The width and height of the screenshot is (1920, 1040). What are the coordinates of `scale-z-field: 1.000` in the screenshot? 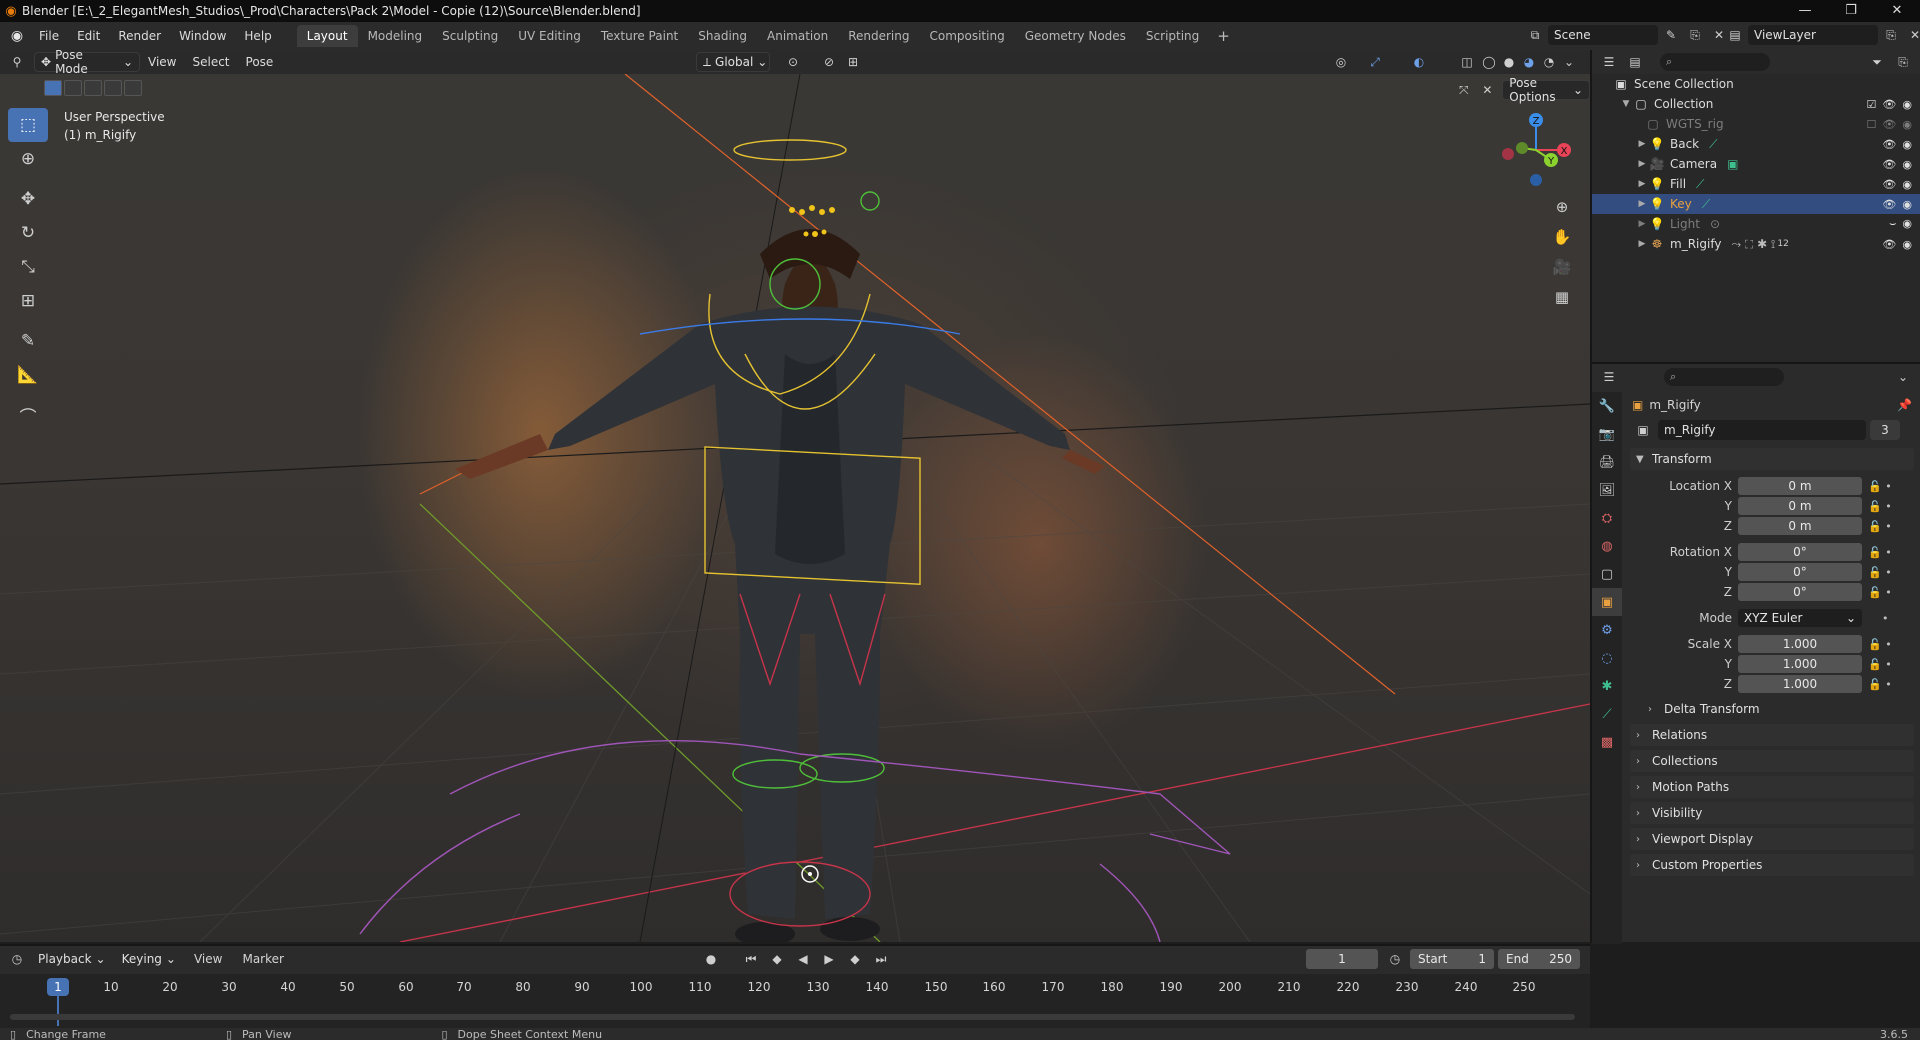 It's located at (1800, 684).